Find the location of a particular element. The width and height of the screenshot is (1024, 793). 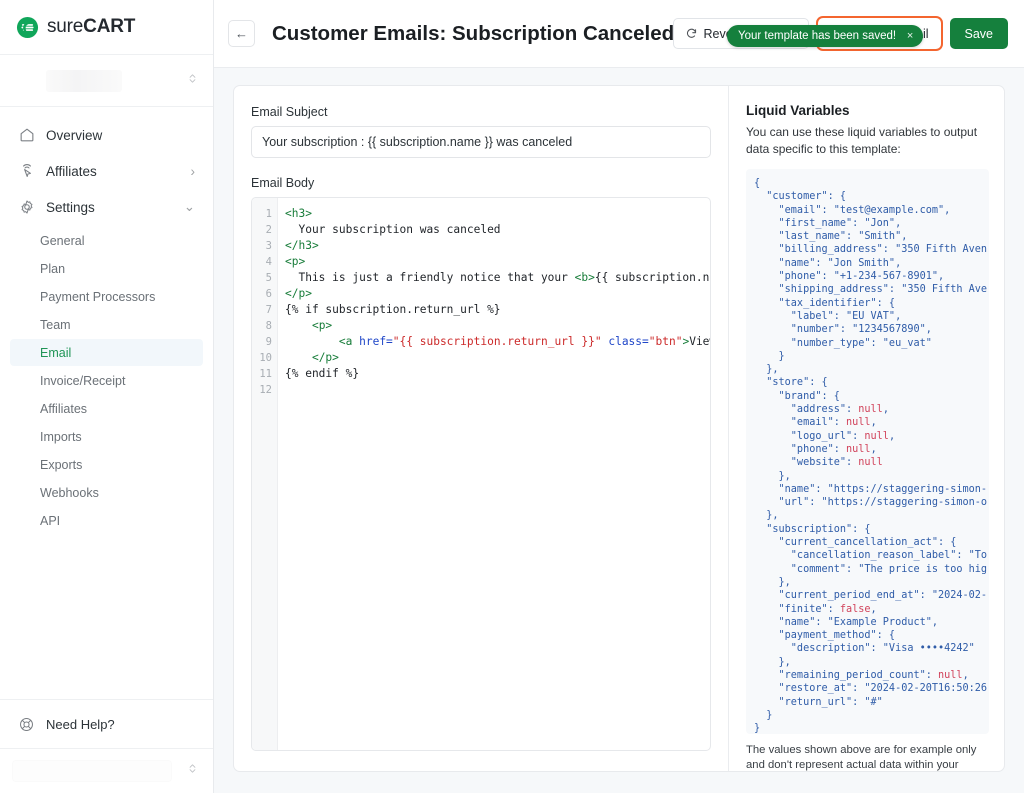

json-line: "name": "Jon Smith", is located at coordinates (828, 263).